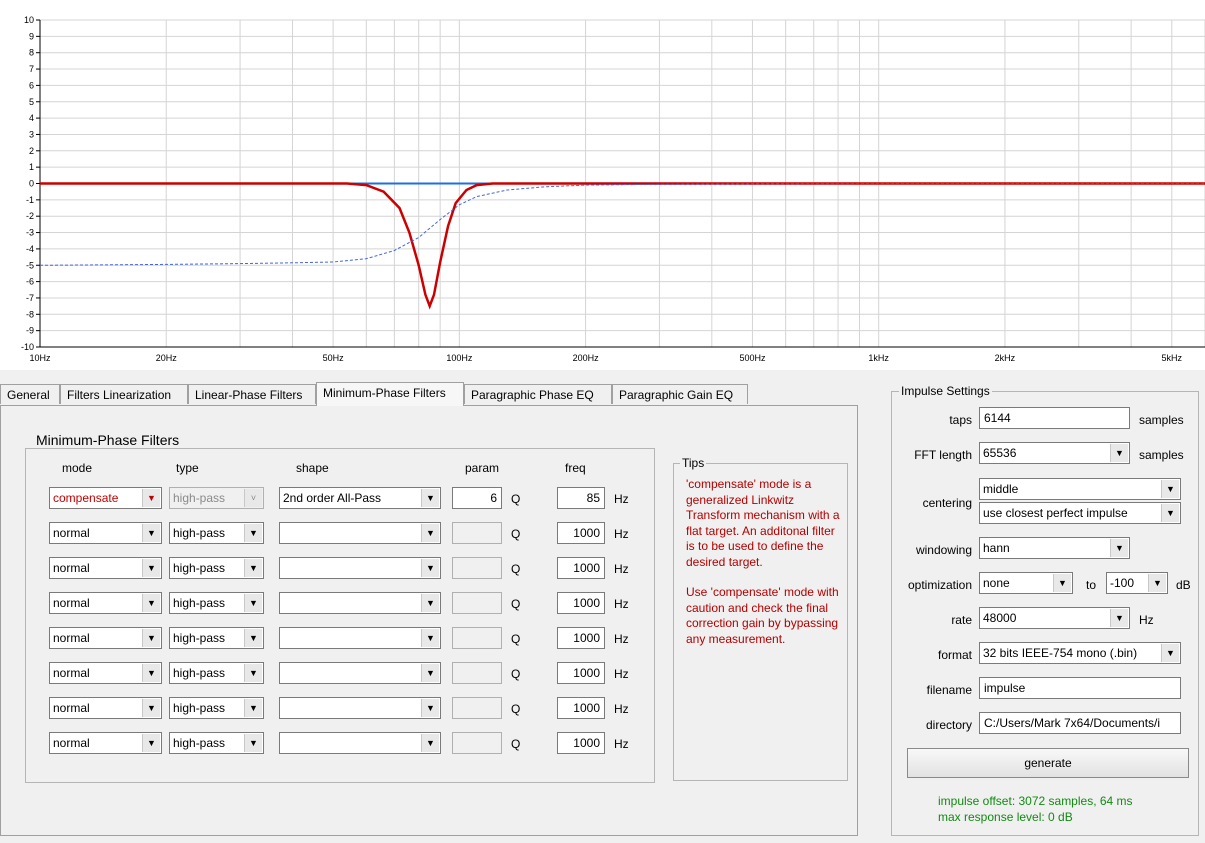  I want to click on y-tick-label: 1, so click(31, 167).